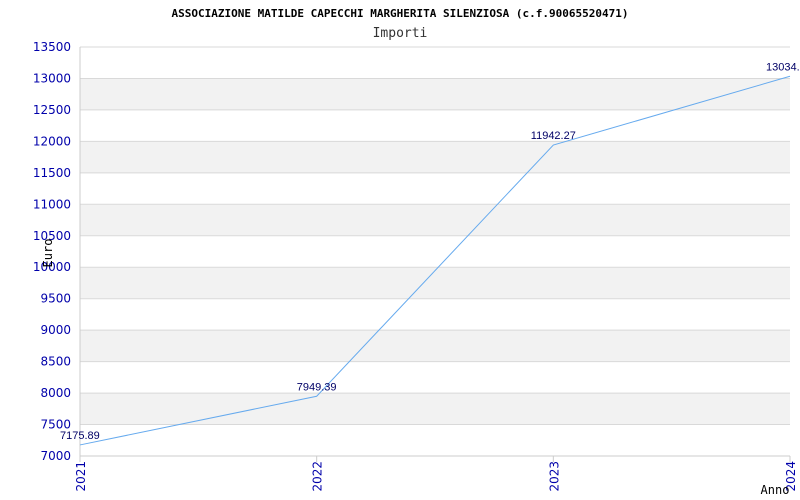 This screenshot has width=800, height=500. I want to click on y-axis-label: Euro, so click(48, 253).